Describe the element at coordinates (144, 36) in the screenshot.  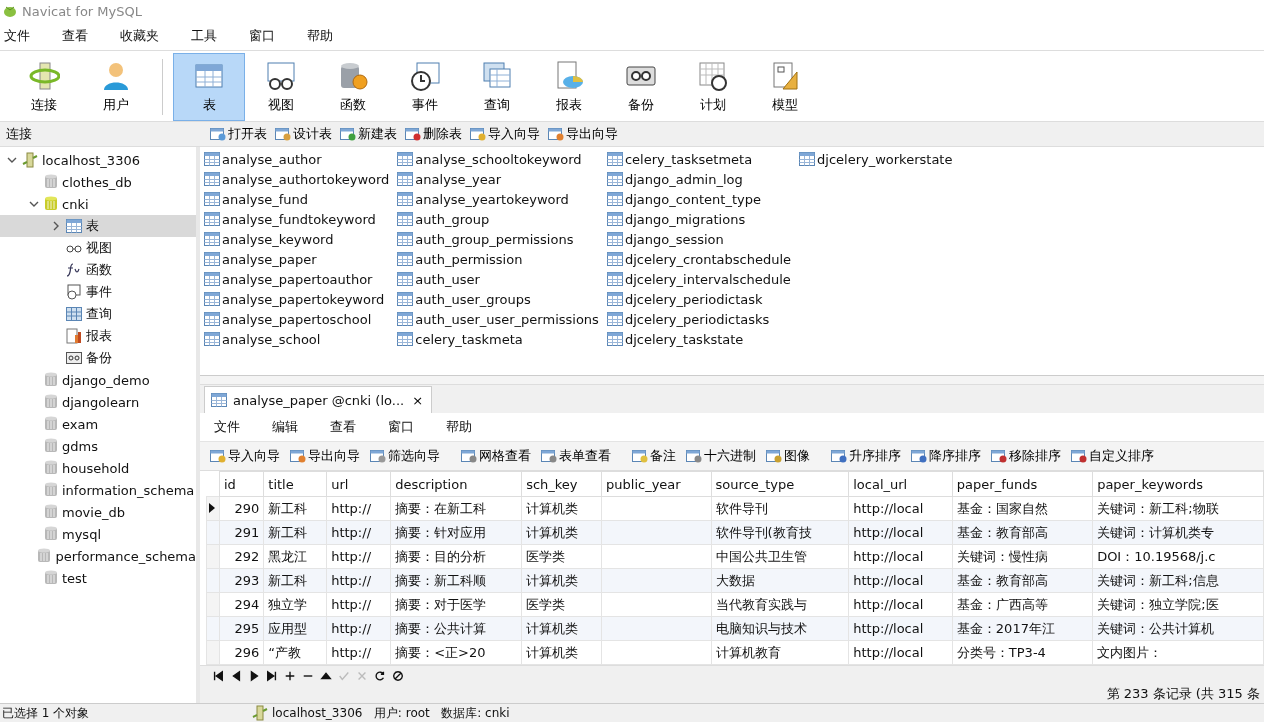
I see `menu-item: 收藏夹` at that location.